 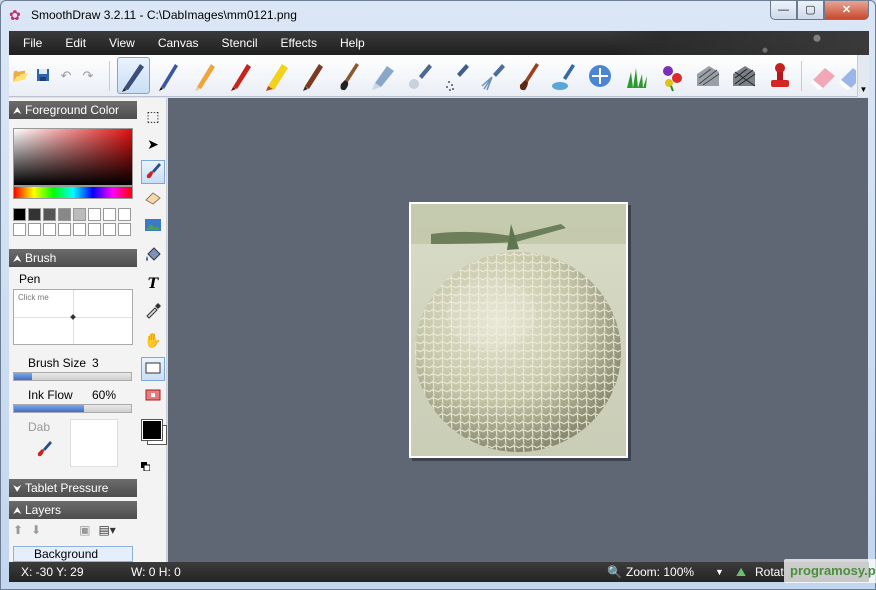 What do you see at coordinates (672, 75) in the screenshot?
I see `flowers-icon` at bounding box center [672, 75].